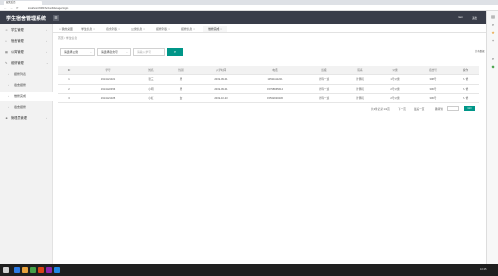 Image resolution: width=498 pixels, height=276 pixels. Describe the element at coordinates (469, 108) in the screenshot. I see `pager-go-button: GO` at that location.